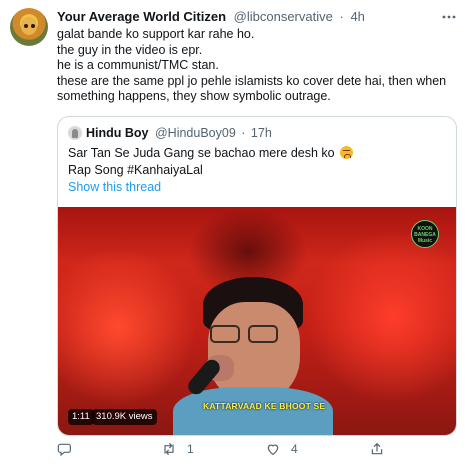  What do you see at coordinates (81, 417) in the screenshot?
I see `video-duration: 1:11` at bounding box center [81, 417].